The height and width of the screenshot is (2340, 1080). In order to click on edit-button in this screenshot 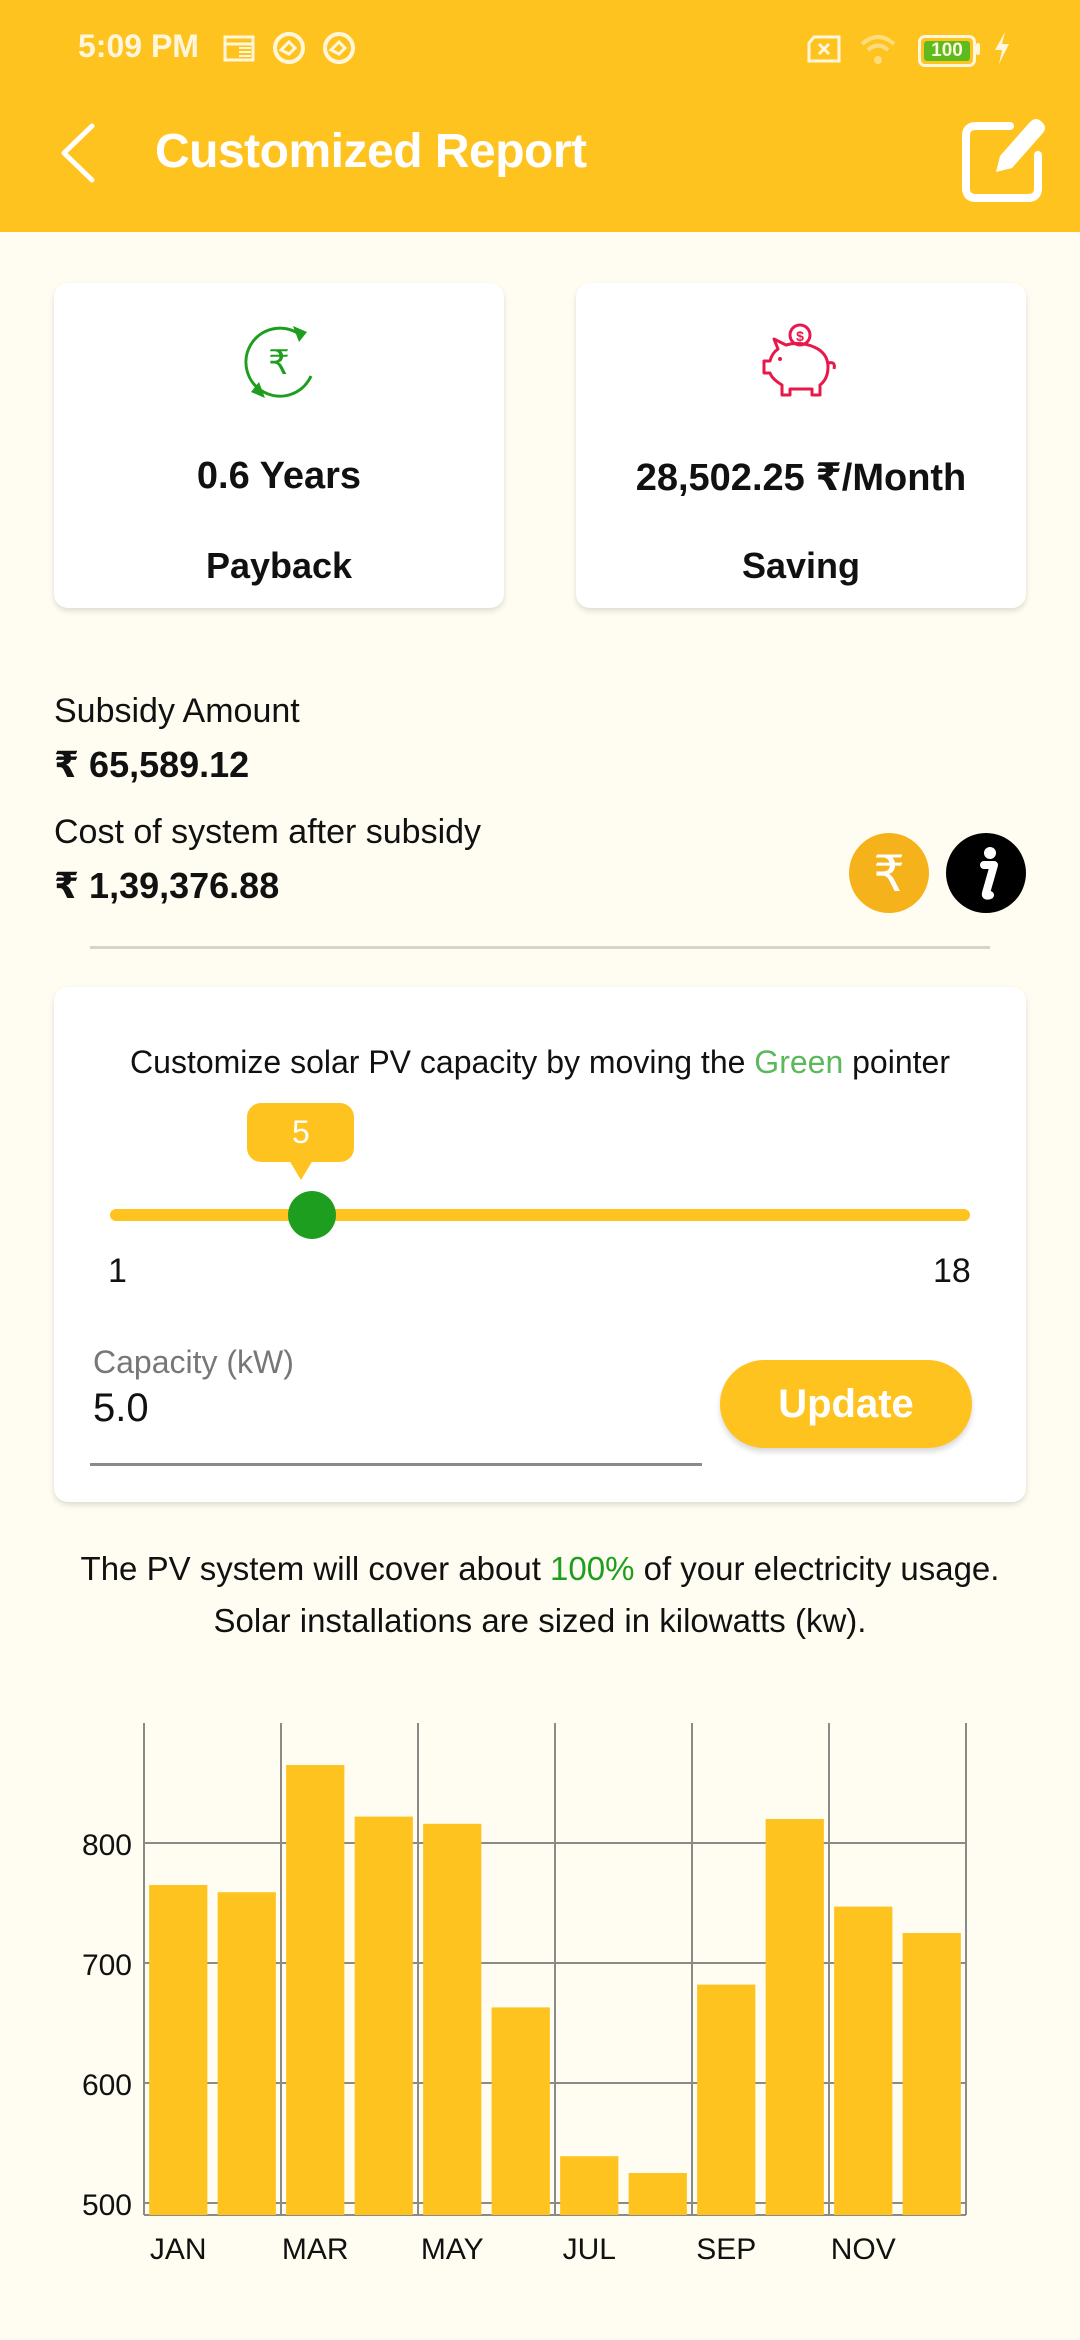, I will do `click(1004, 156)`.